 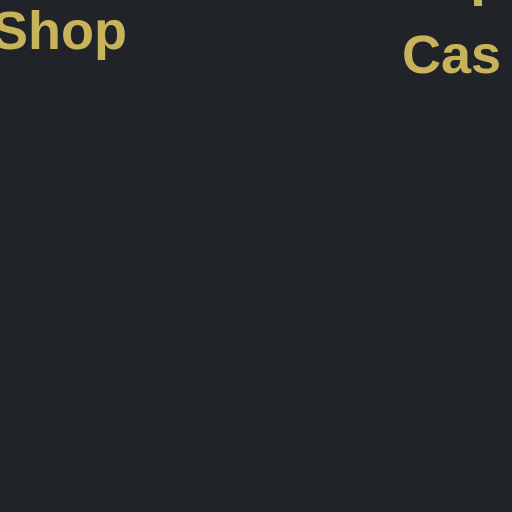 I want to click on shop-menu-label: Shop, so click(x=63, y=31).